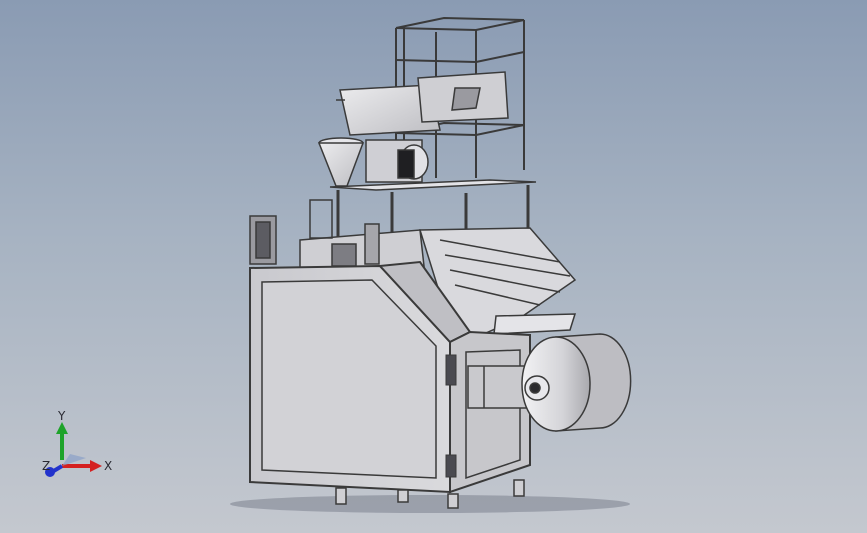  I want to click on x-axis-label: X, so click(108, 466).